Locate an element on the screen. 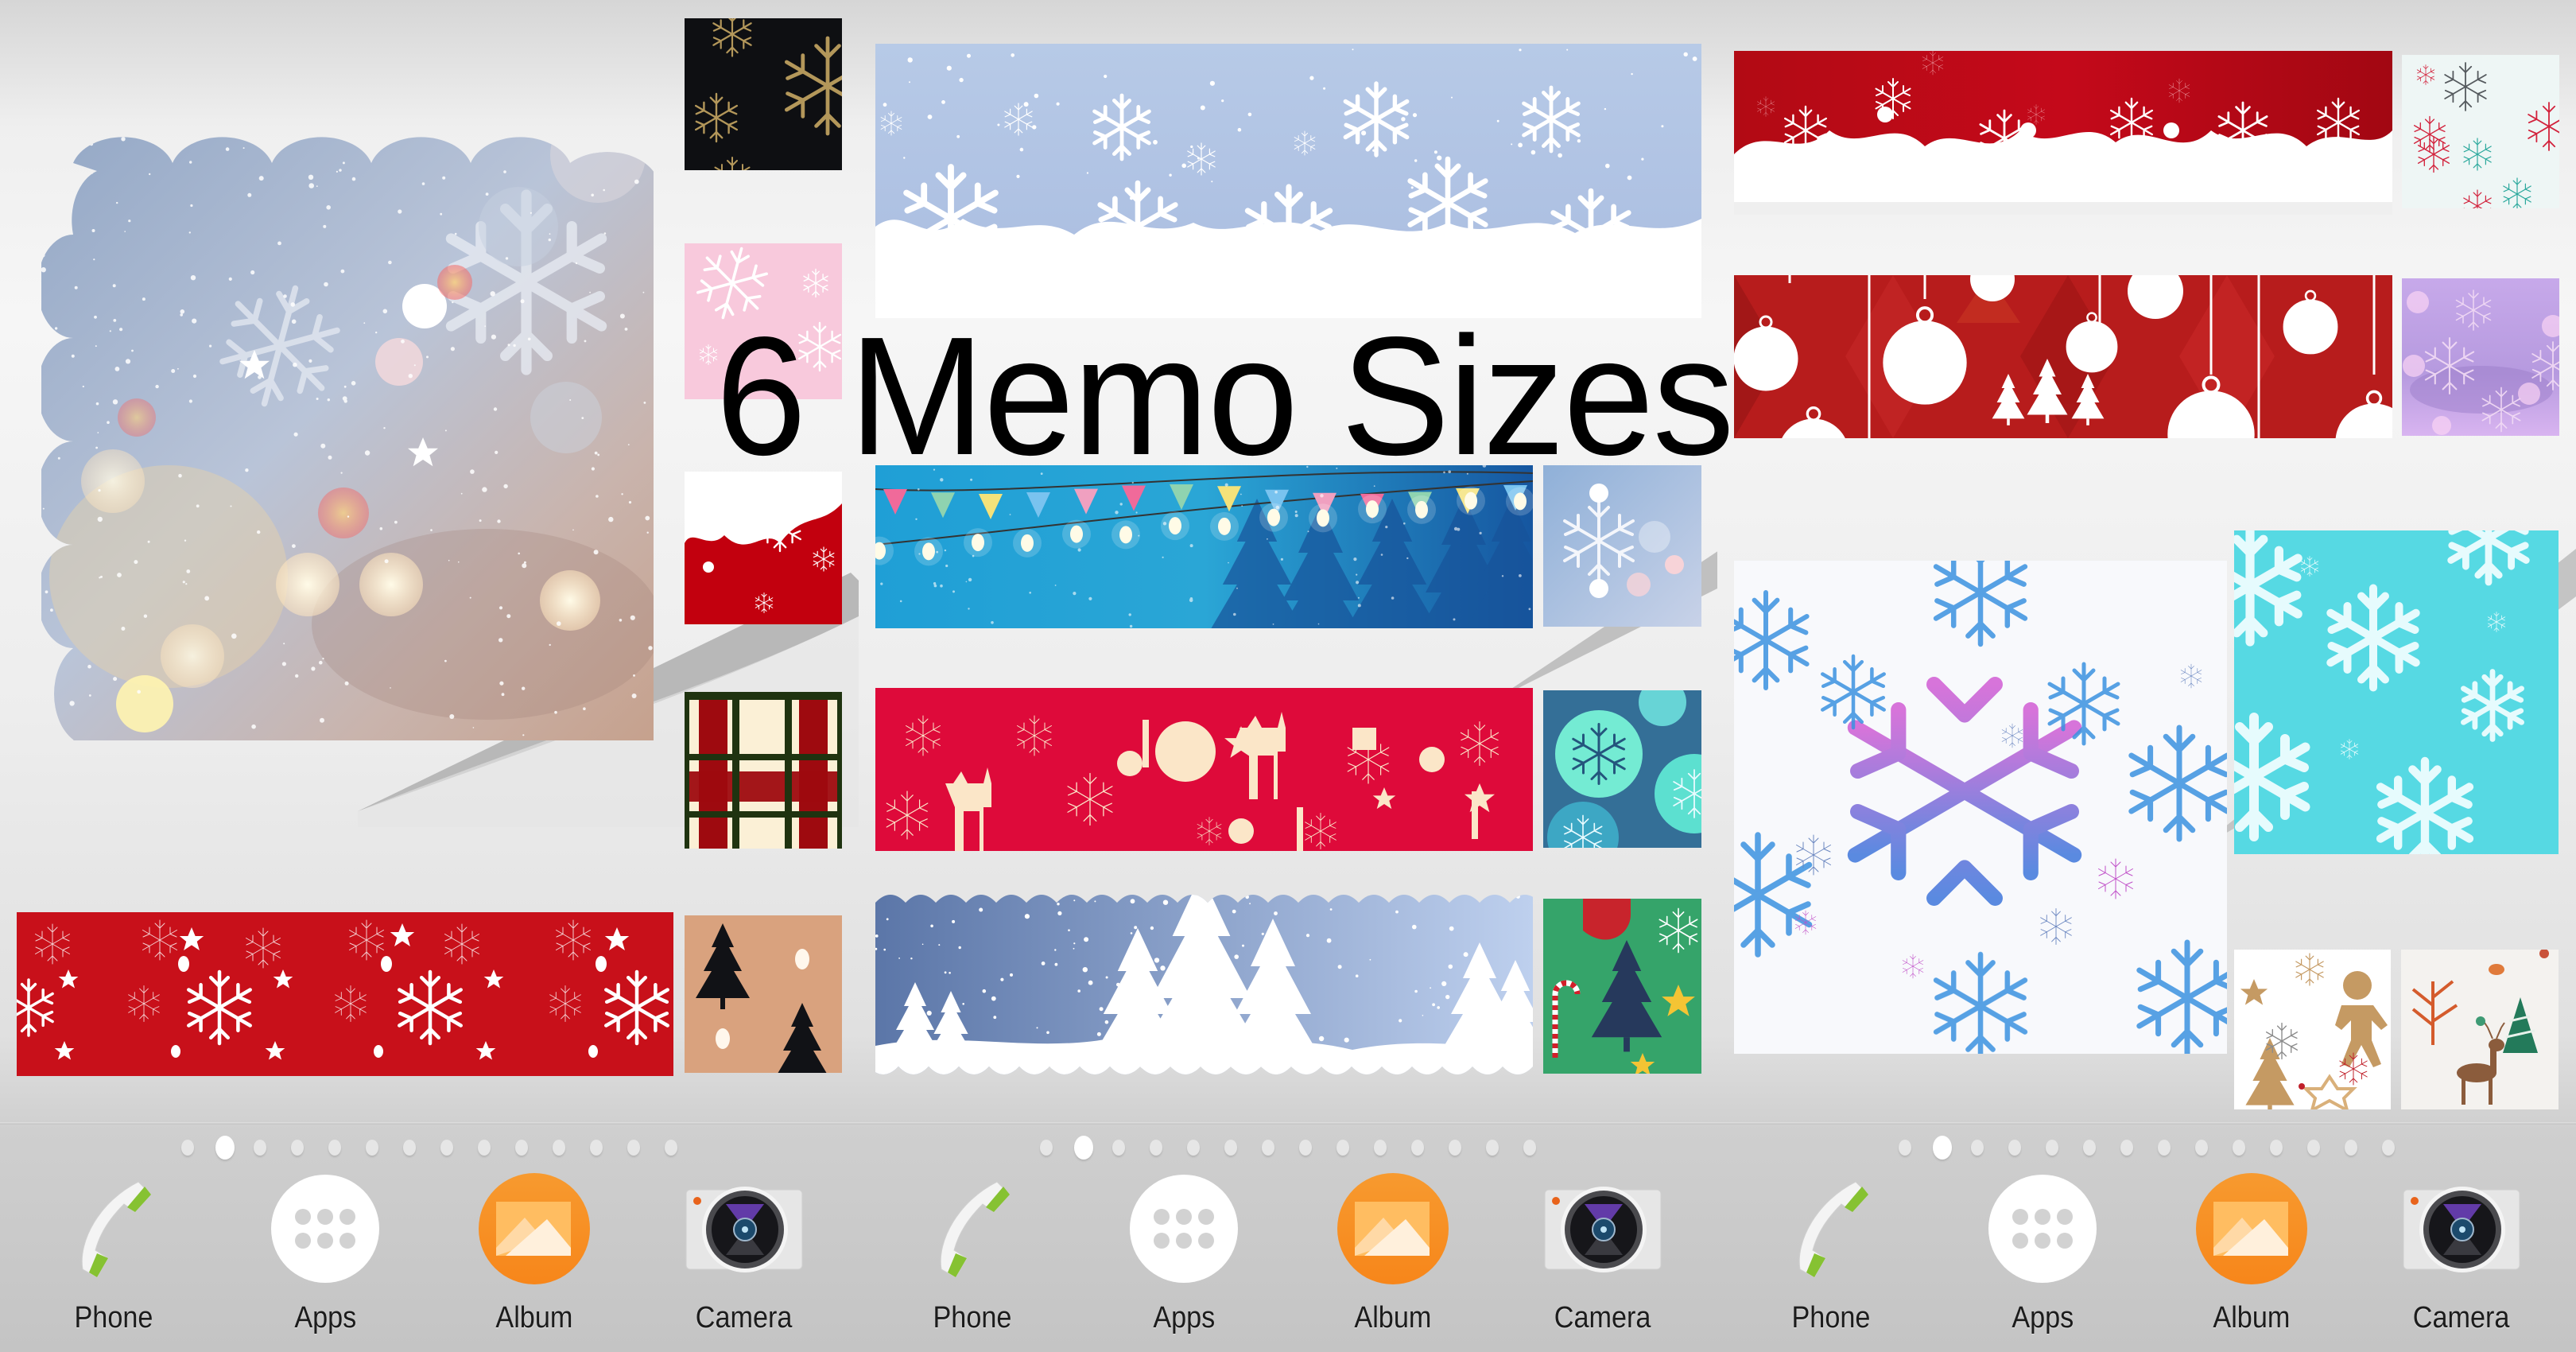 The image size is (2576, 1352). app-drawer-grid-icon is located at coordinates (1183, 1228).